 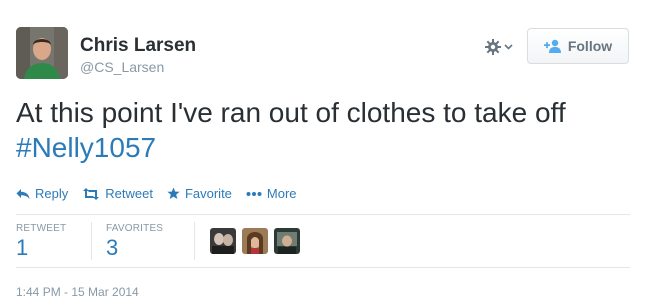 I want to click on avatar-photo, so click(x=42, y=53).